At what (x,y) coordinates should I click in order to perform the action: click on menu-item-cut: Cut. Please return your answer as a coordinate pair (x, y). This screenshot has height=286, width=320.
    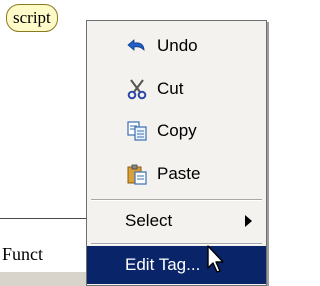
    Looking at the image, I should click on (176, 89).